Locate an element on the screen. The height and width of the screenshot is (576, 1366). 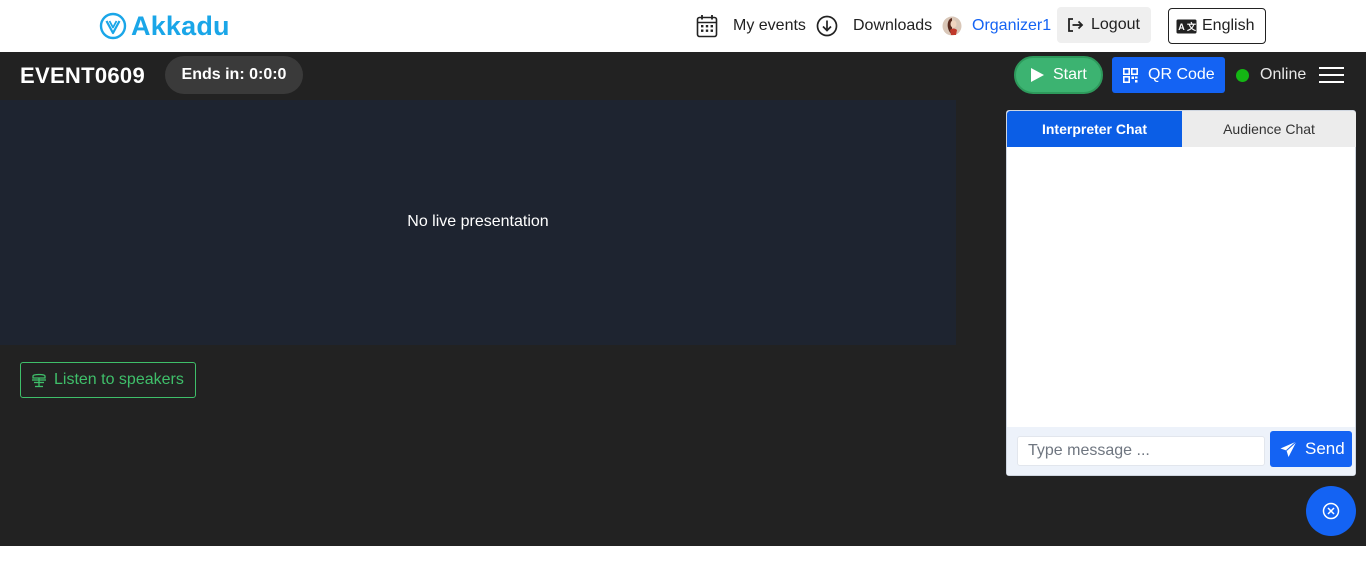
tab-audience-chat: Audience Chat is located at coordinates (1269, 129).